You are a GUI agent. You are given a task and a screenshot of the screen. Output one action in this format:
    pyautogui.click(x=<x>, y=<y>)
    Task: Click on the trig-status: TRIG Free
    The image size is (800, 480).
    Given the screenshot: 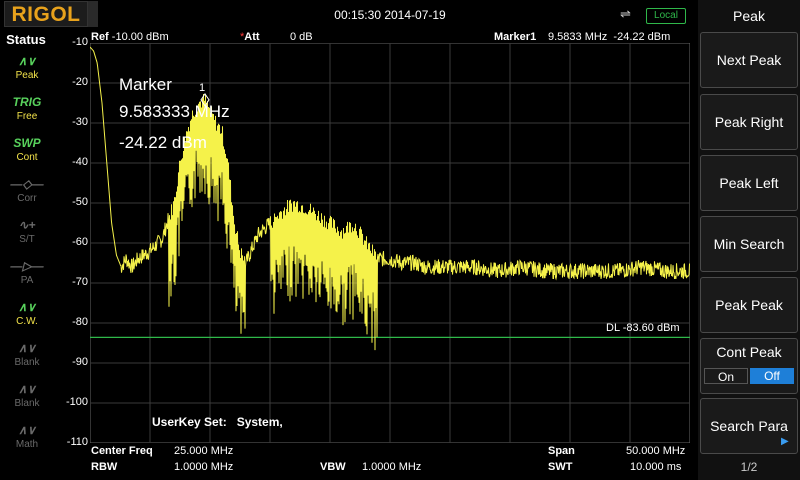 What is the action you would take?
    pyautogui.click(x=27, y=112)
    